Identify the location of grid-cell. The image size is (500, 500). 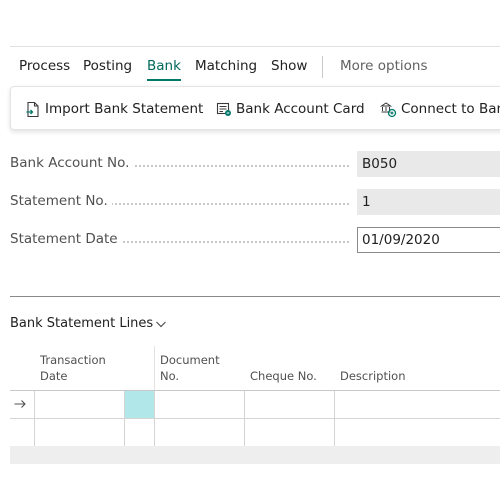
(140, 432).